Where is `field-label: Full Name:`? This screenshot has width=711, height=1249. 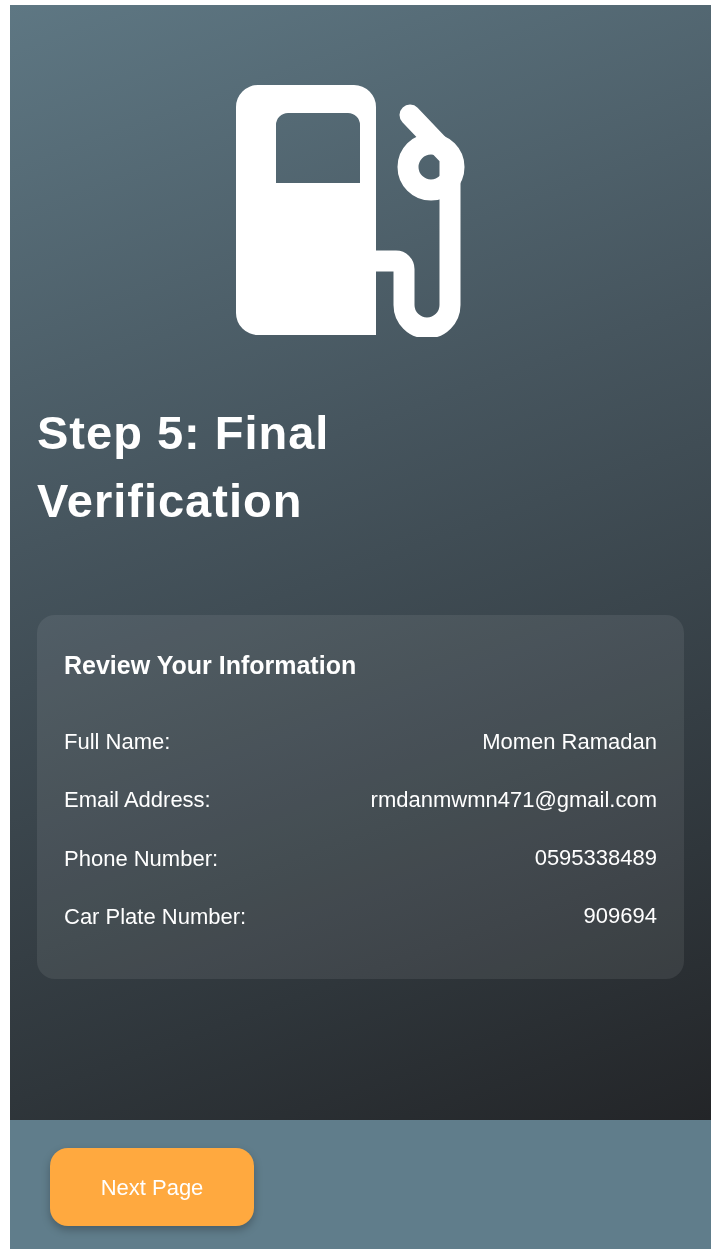 field-label: Full Name: is located at coordinates (117, 742).